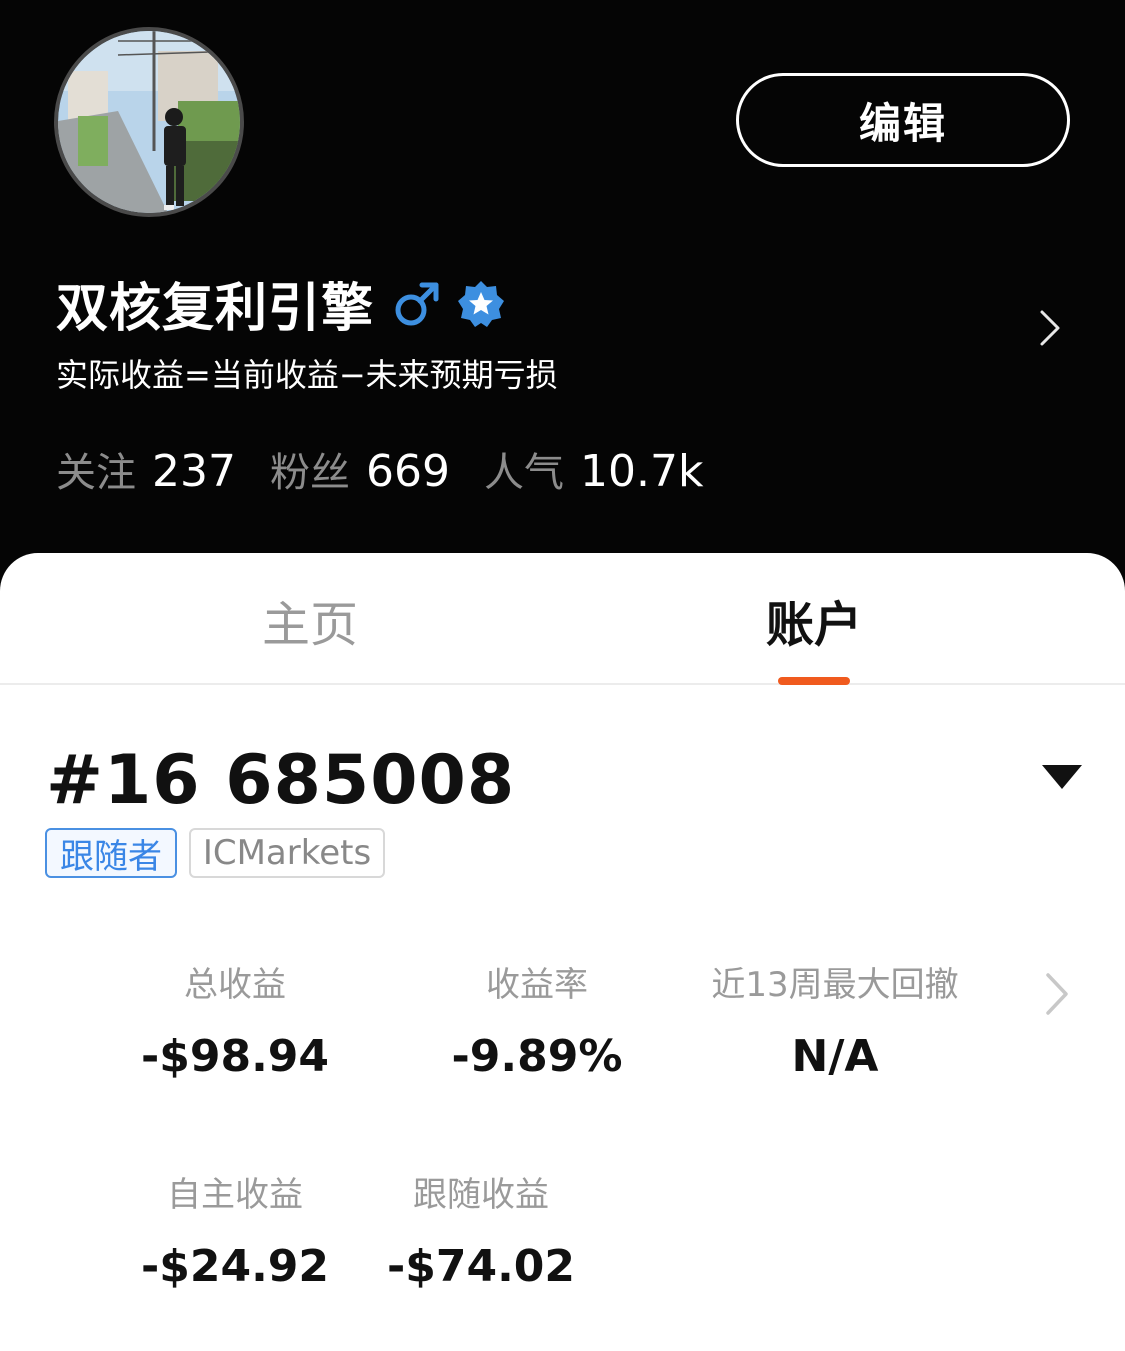 Image resolution: width=1125 pixels, height=1351 pixels. Describe the element at coordinates (287, 853) in the screenshot. I see `broker-tag: ICMarkets` at that location.